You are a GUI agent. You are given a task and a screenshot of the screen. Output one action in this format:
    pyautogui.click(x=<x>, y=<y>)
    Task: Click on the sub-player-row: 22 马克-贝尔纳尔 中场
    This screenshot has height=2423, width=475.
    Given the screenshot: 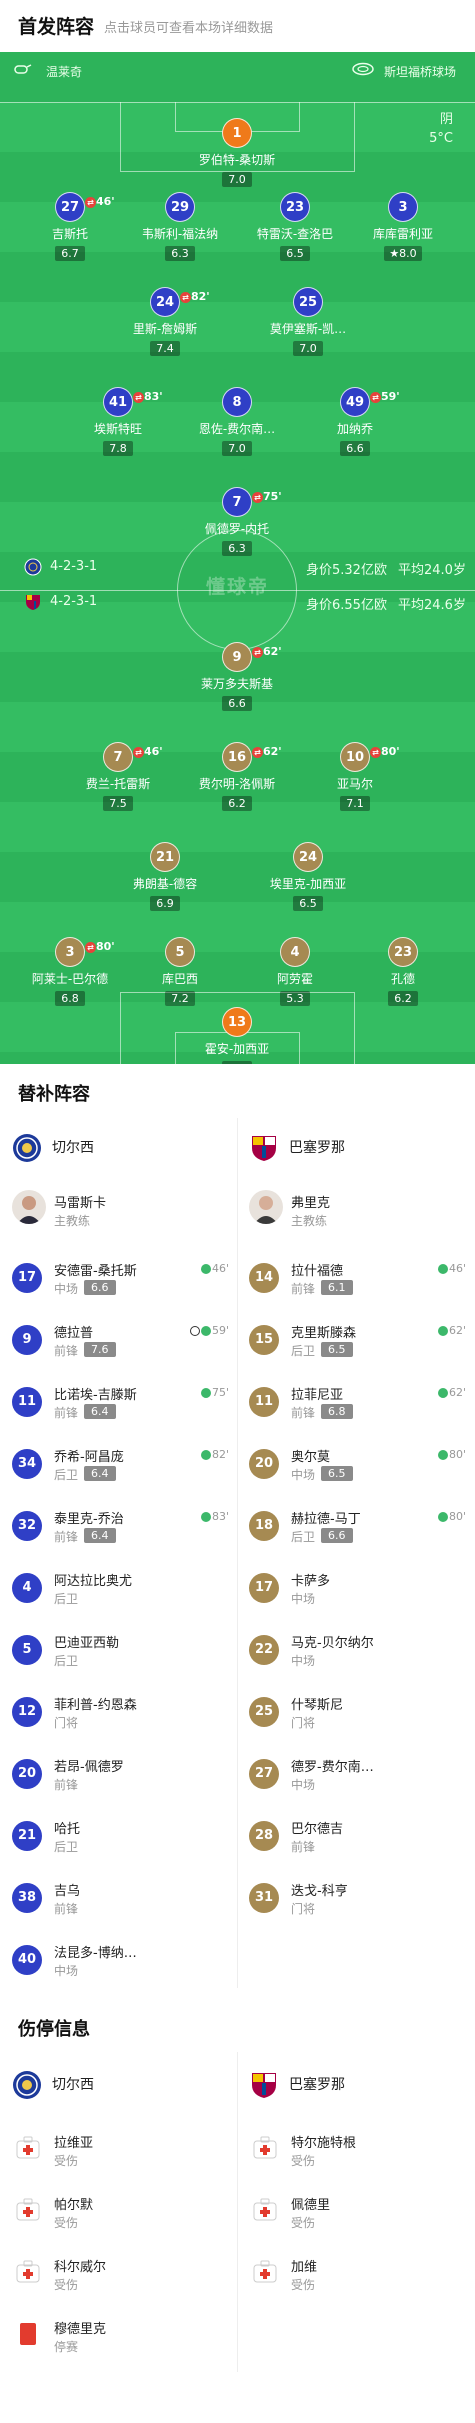 What is the action you would take?
    pyautogui.click(x=355, y=1650)
    